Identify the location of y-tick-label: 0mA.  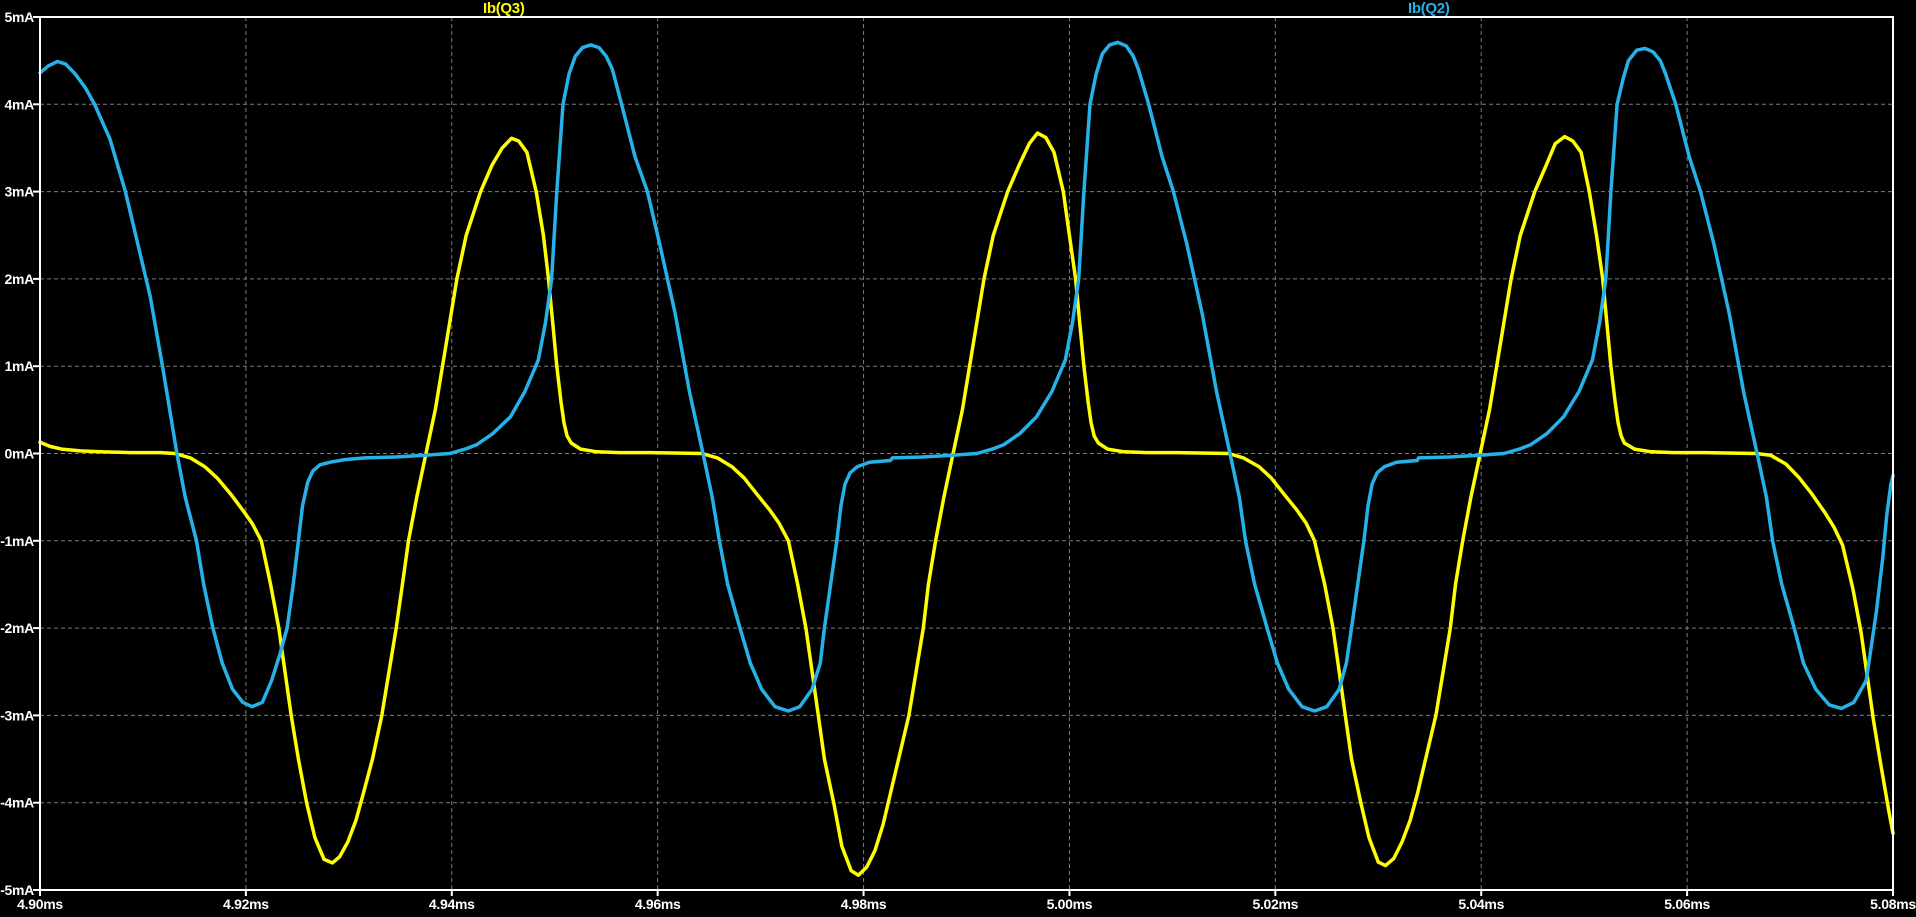
(20, 454).